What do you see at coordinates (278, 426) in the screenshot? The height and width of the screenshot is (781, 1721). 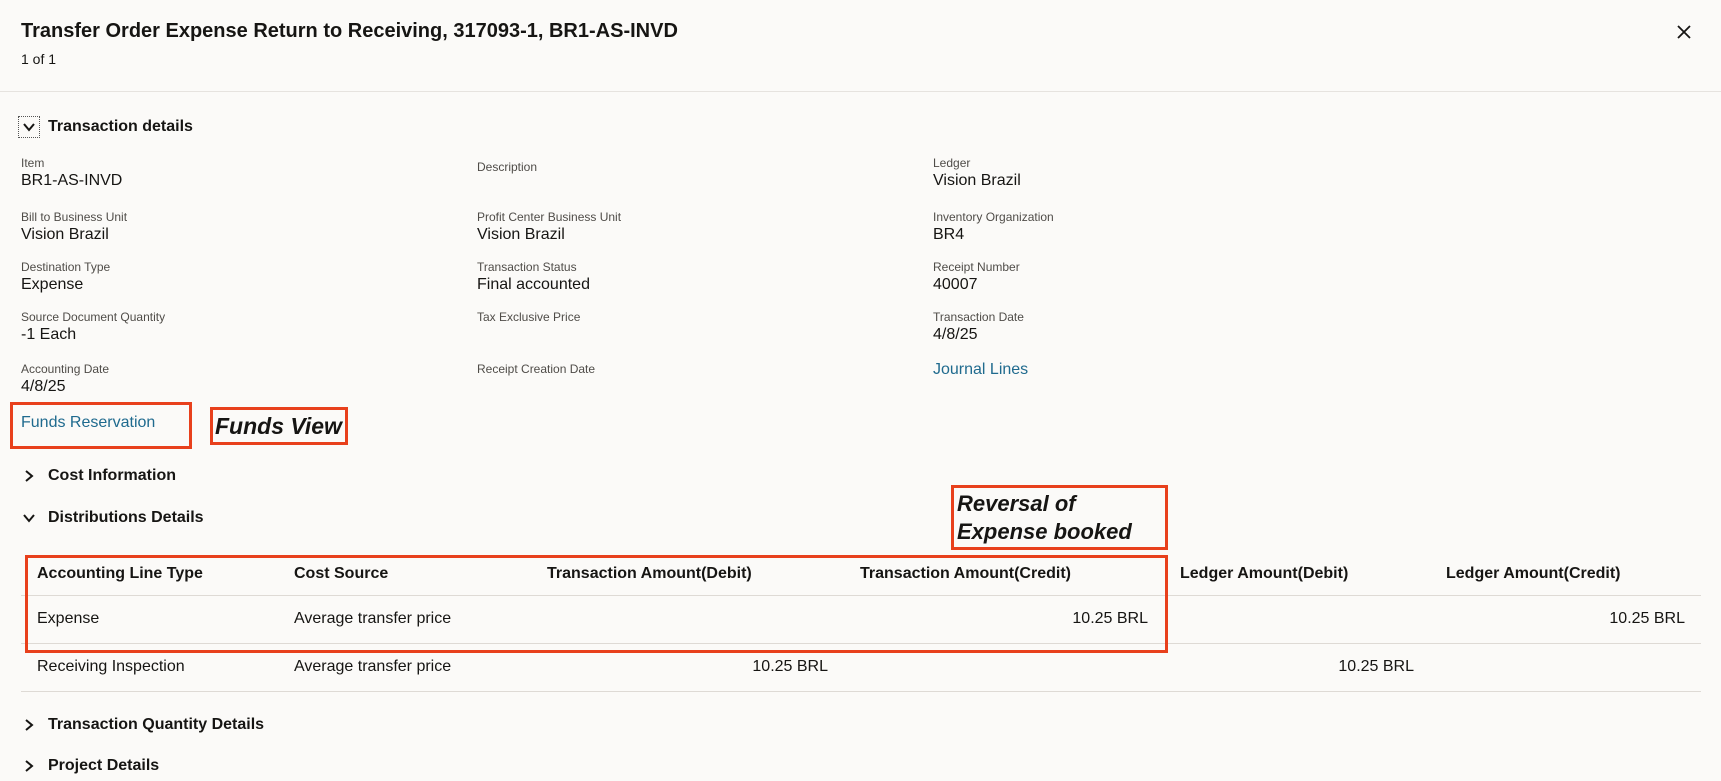 I see `annotation-funds-view: Funds View` at bounding box center [278, 426].